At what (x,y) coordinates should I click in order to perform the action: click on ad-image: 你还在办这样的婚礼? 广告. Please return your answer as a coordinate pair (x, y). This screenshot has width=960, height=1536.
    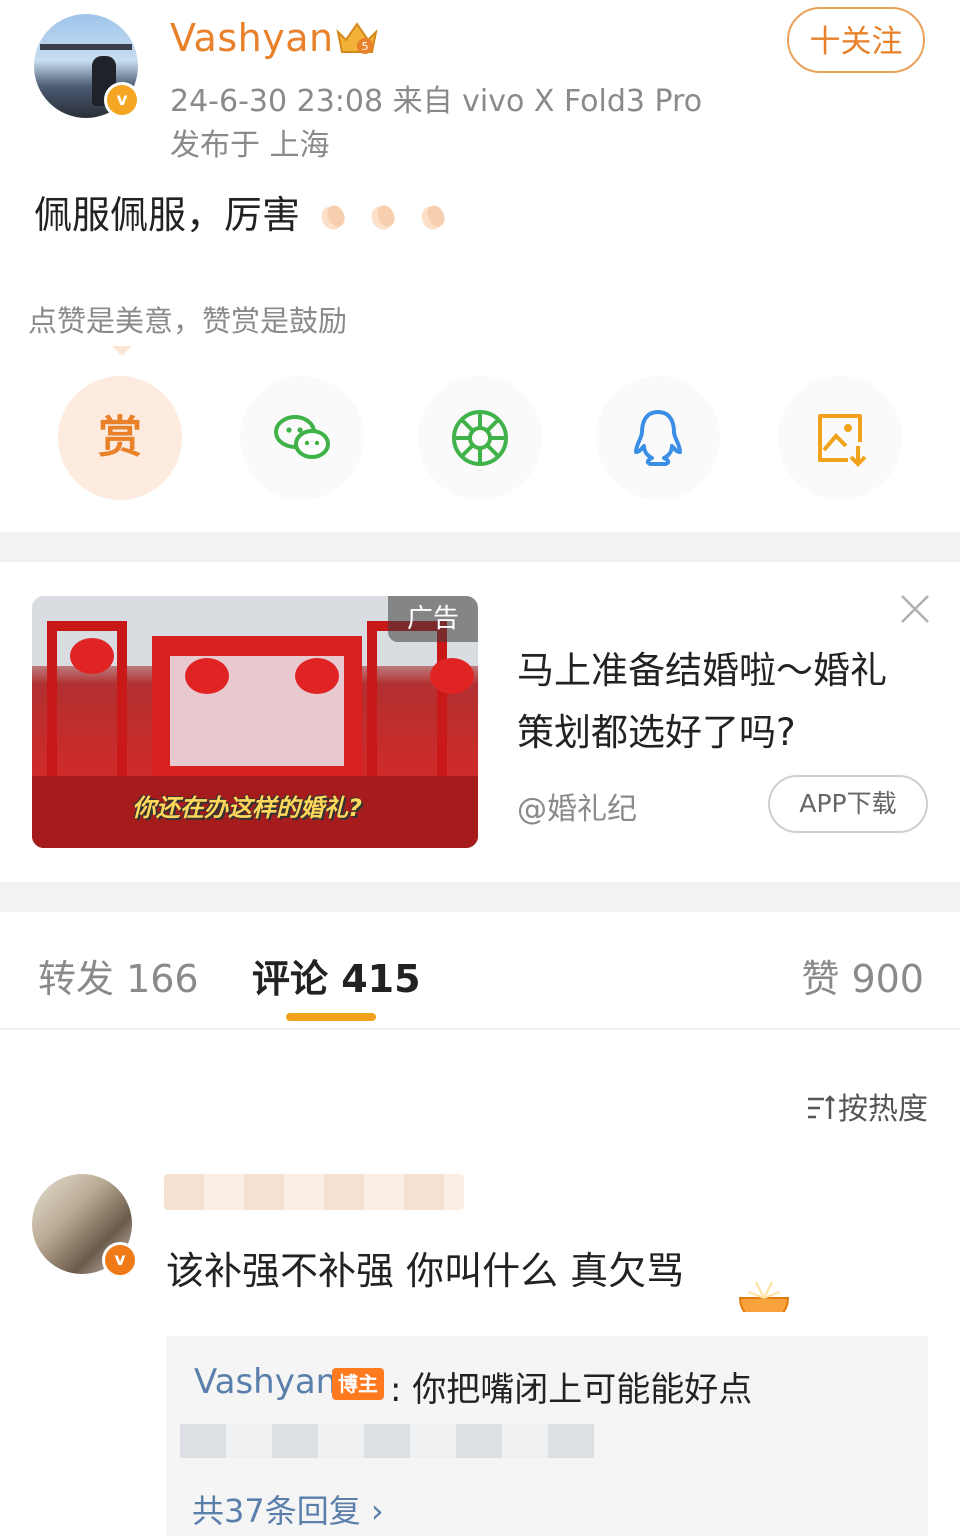
    Looking at the image, I should click on (255, 722).